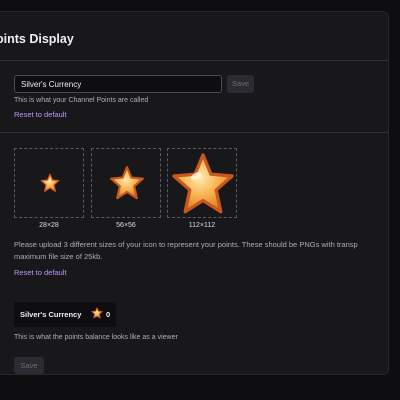  Describe the element at coordinates (37, 39) in the screenshot. I see `card-title: oints Display` at that location.